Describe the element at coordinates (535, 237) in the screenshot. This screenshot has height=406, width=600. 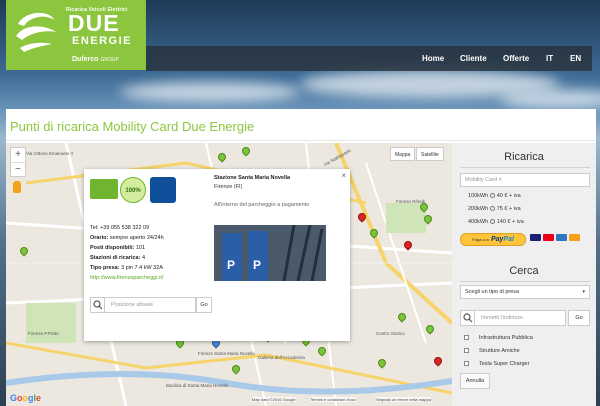
I see `visa-card-icon` at that location.